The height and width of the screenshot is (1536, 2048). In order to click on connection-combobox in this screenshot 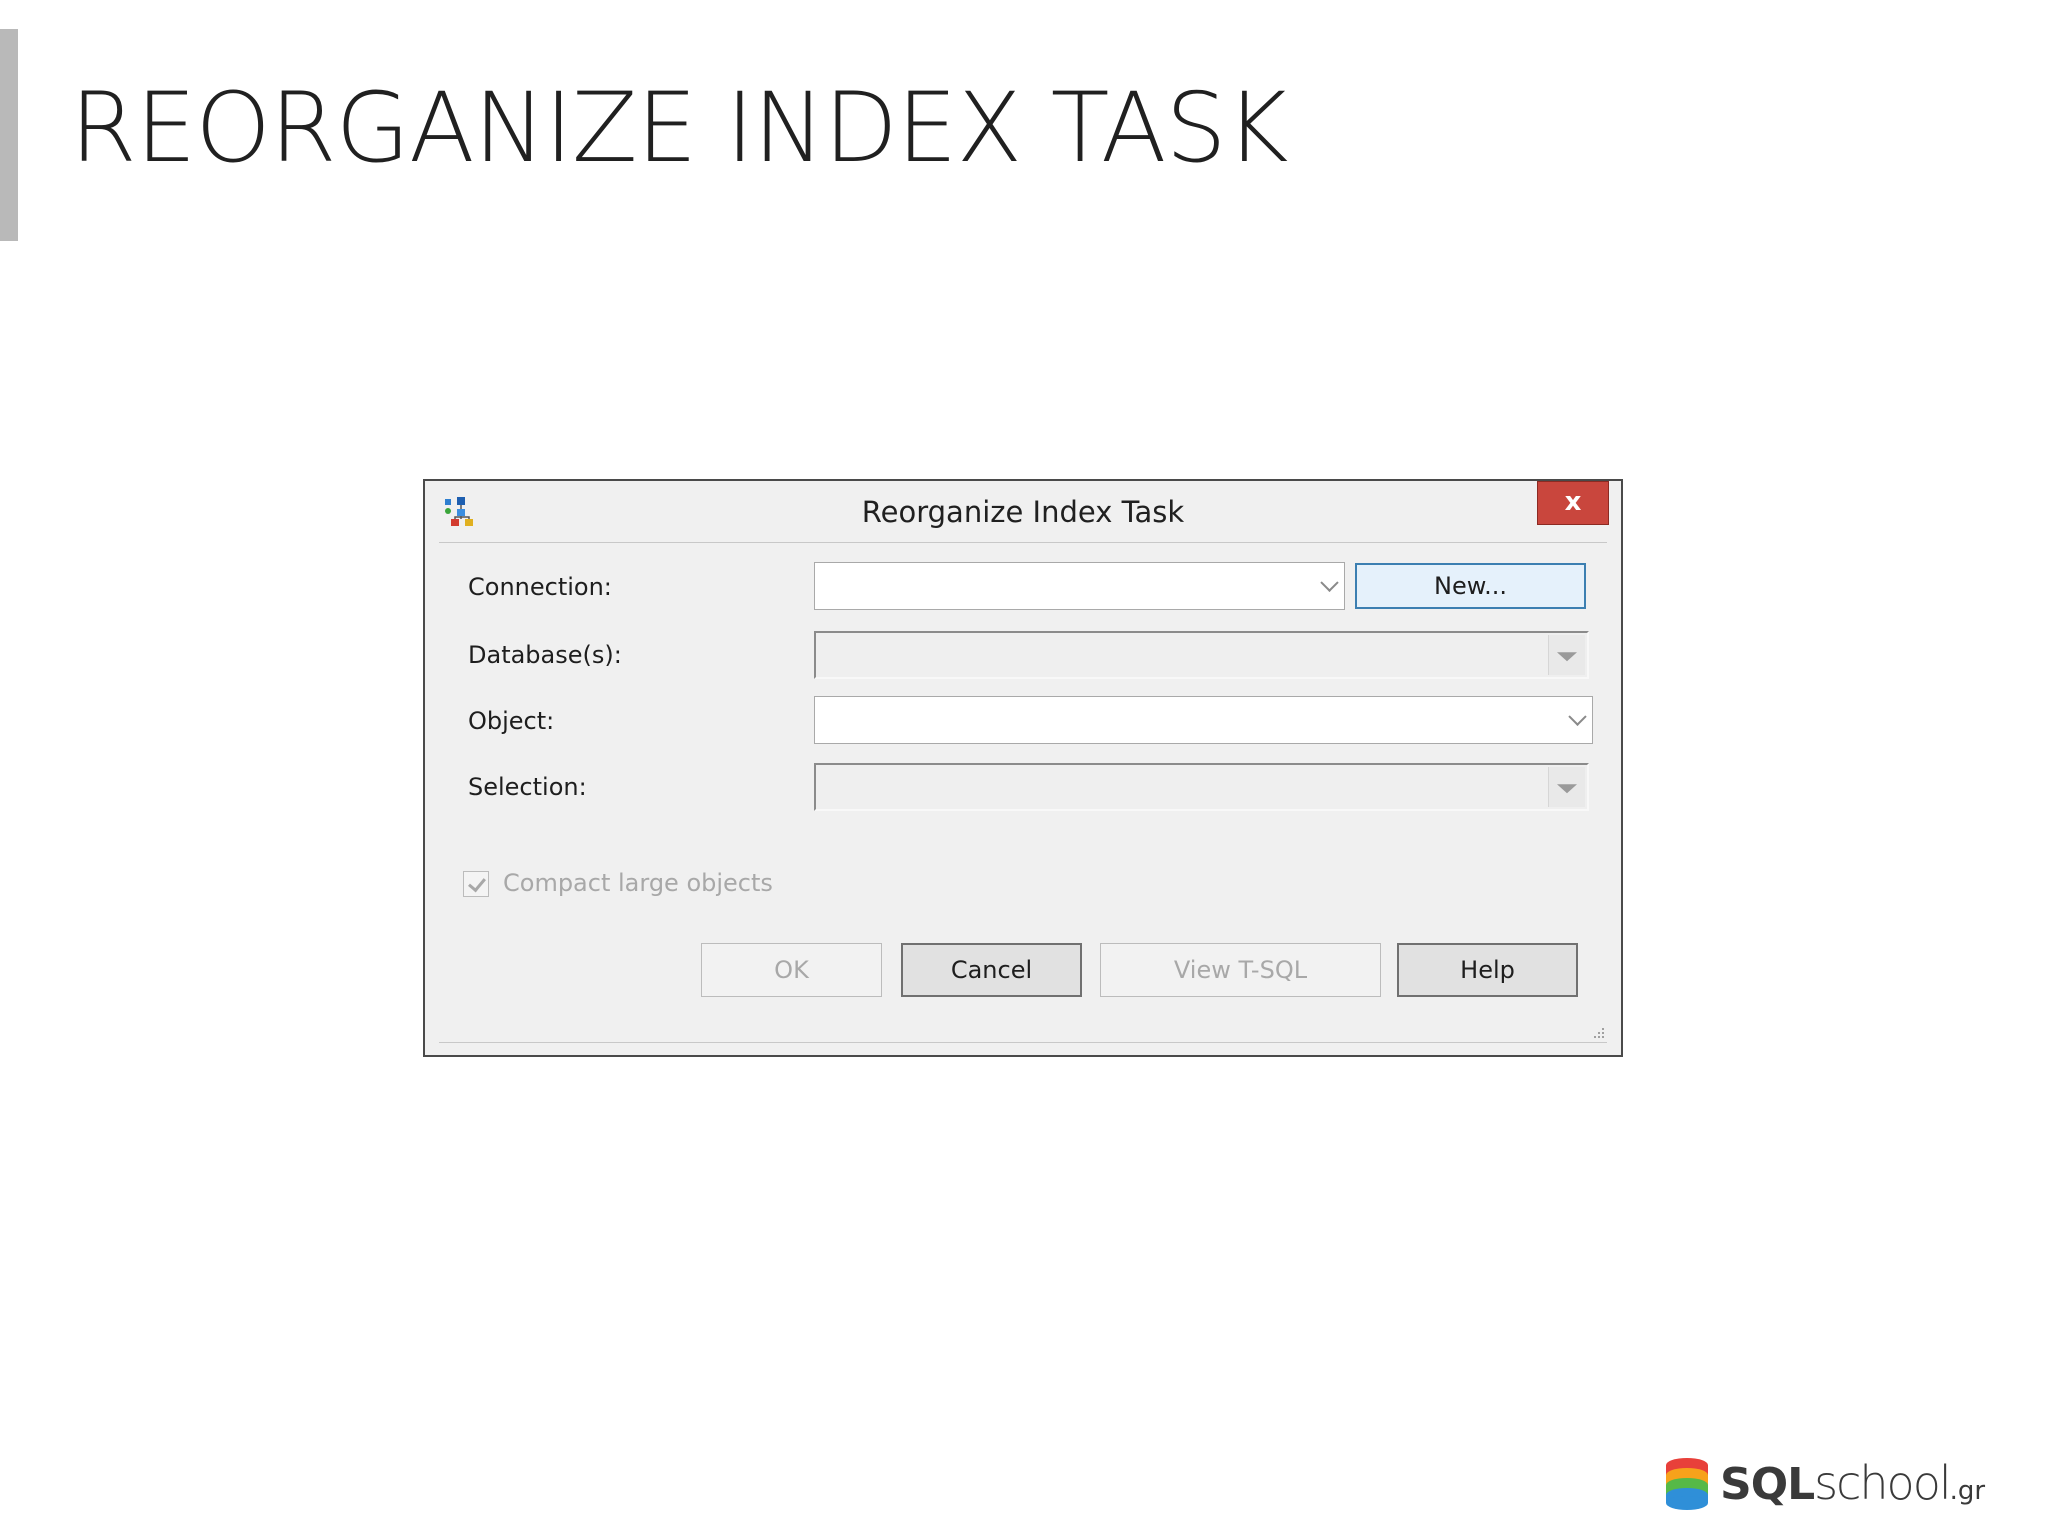, I will do `click(1079, 586)`.